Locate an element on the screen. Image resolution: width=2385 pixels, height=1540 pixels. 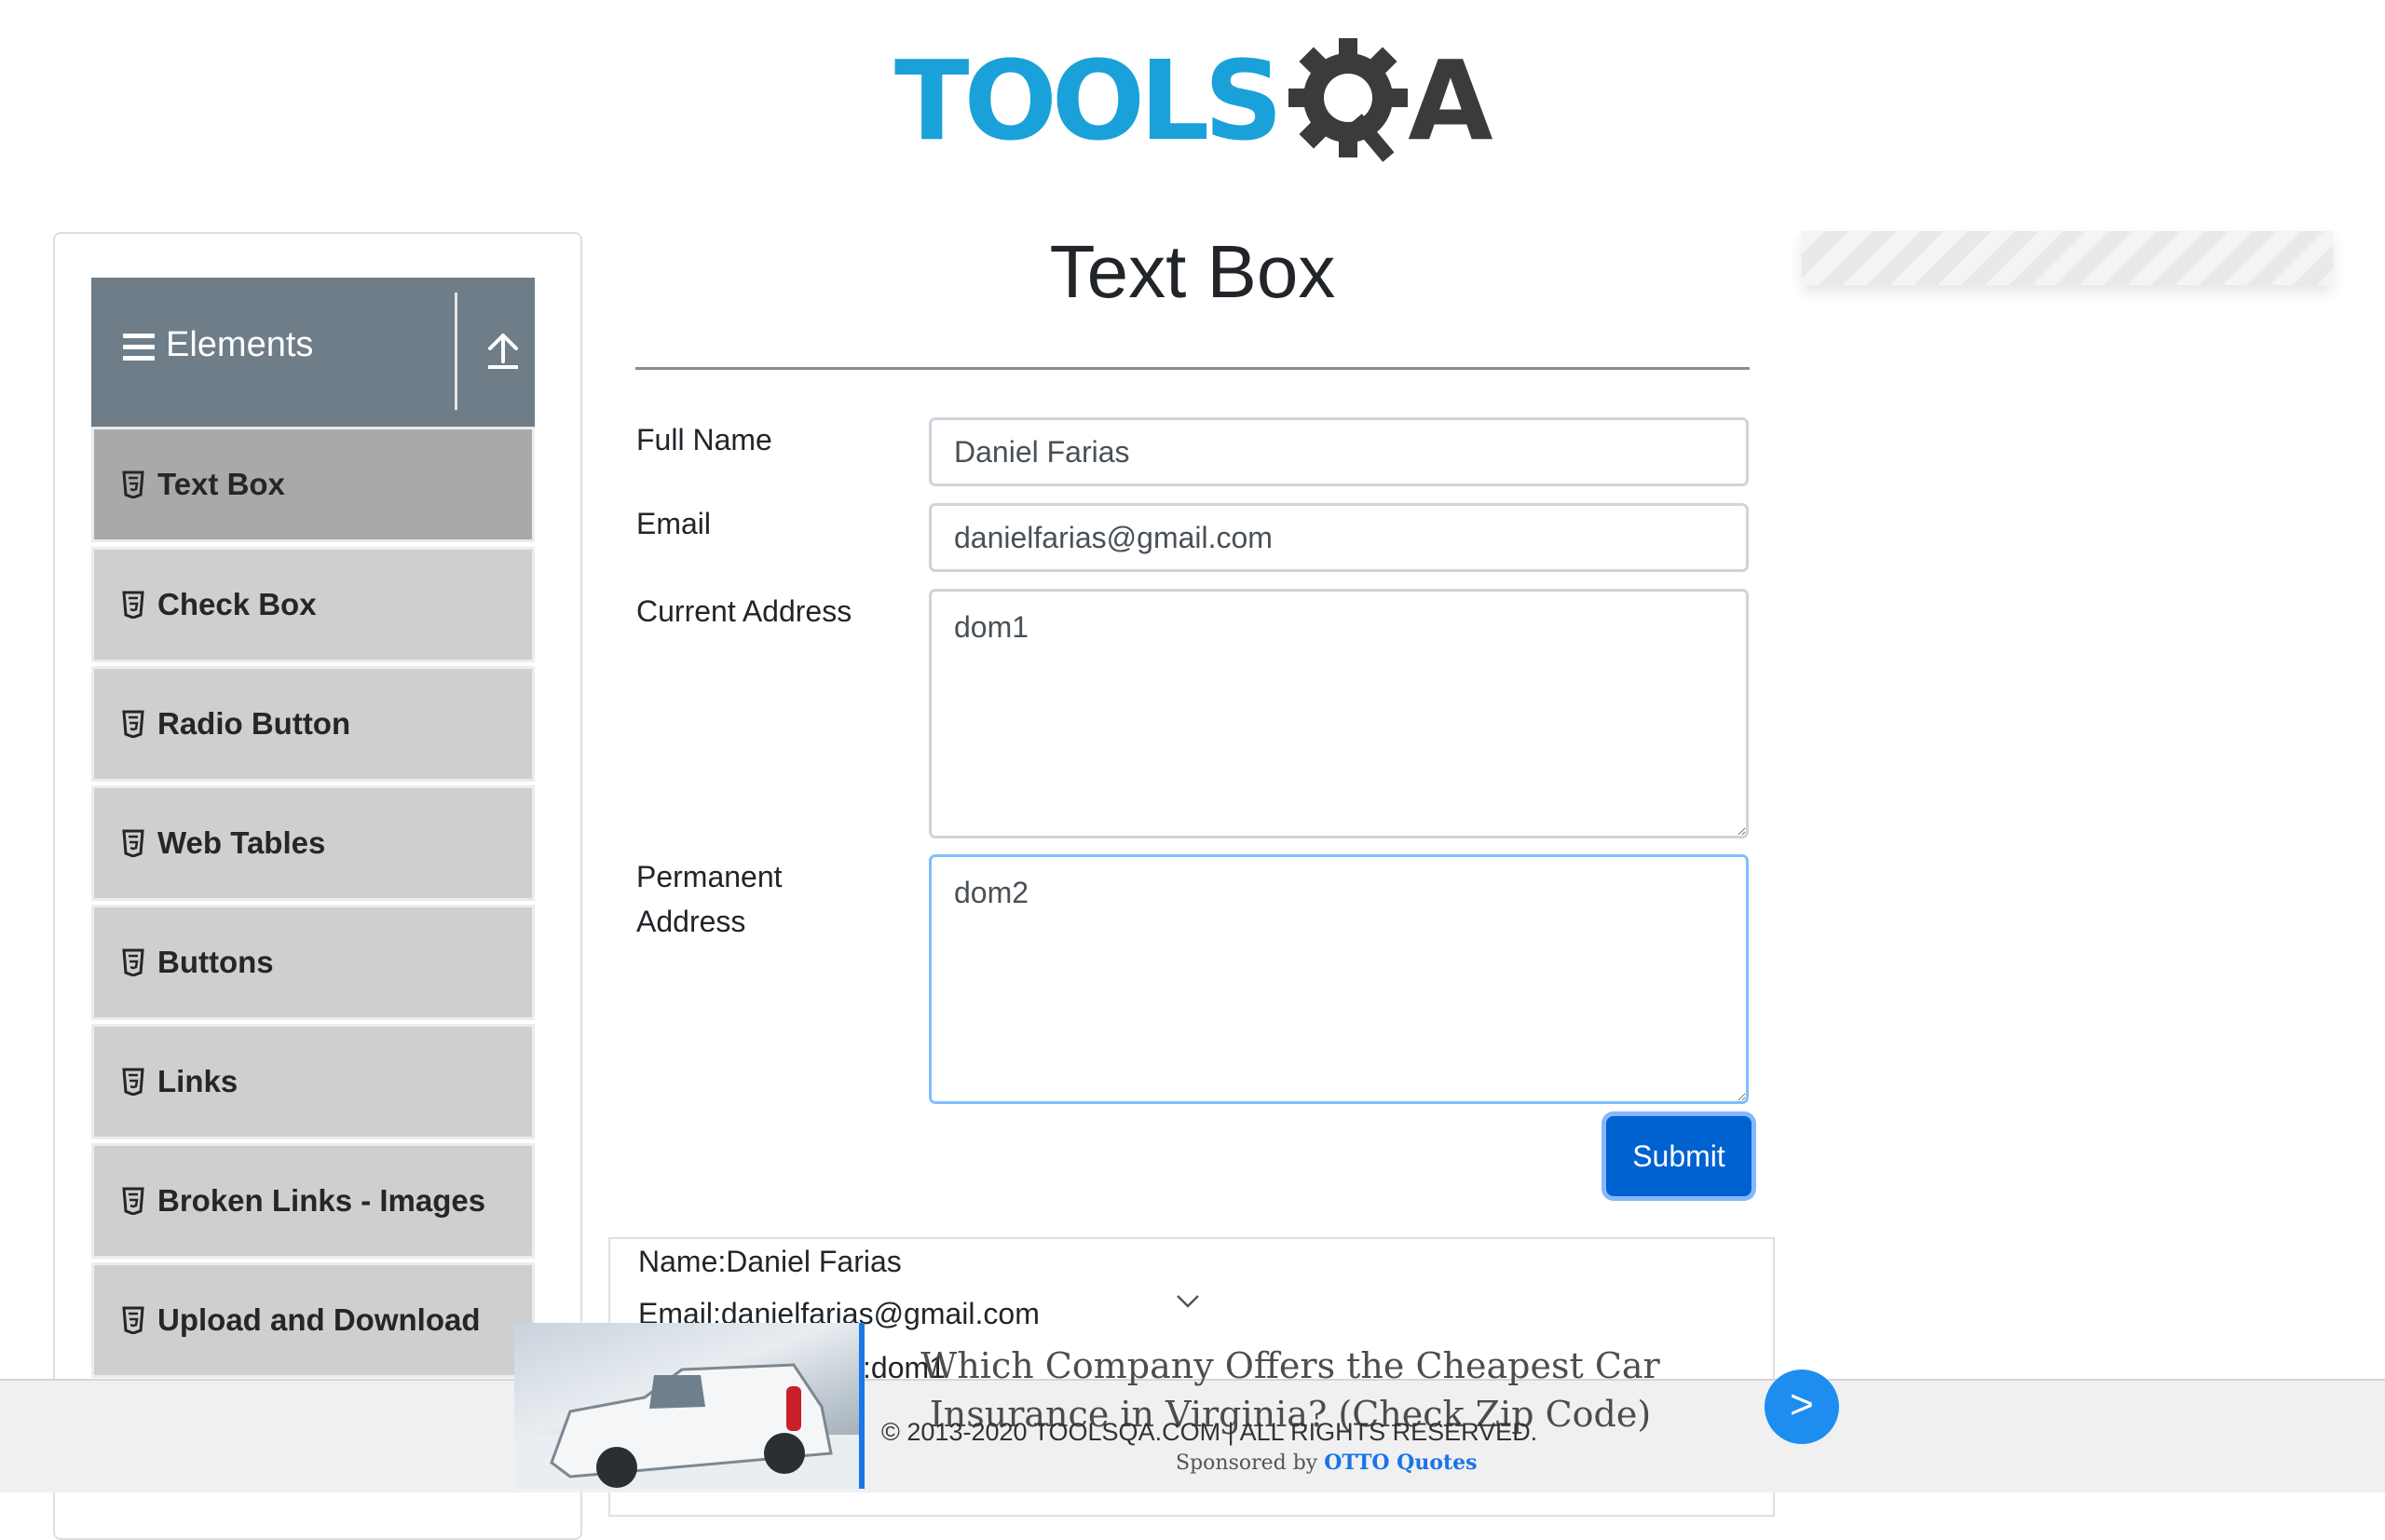
email-label: Email is located at coordinates (674, 523).